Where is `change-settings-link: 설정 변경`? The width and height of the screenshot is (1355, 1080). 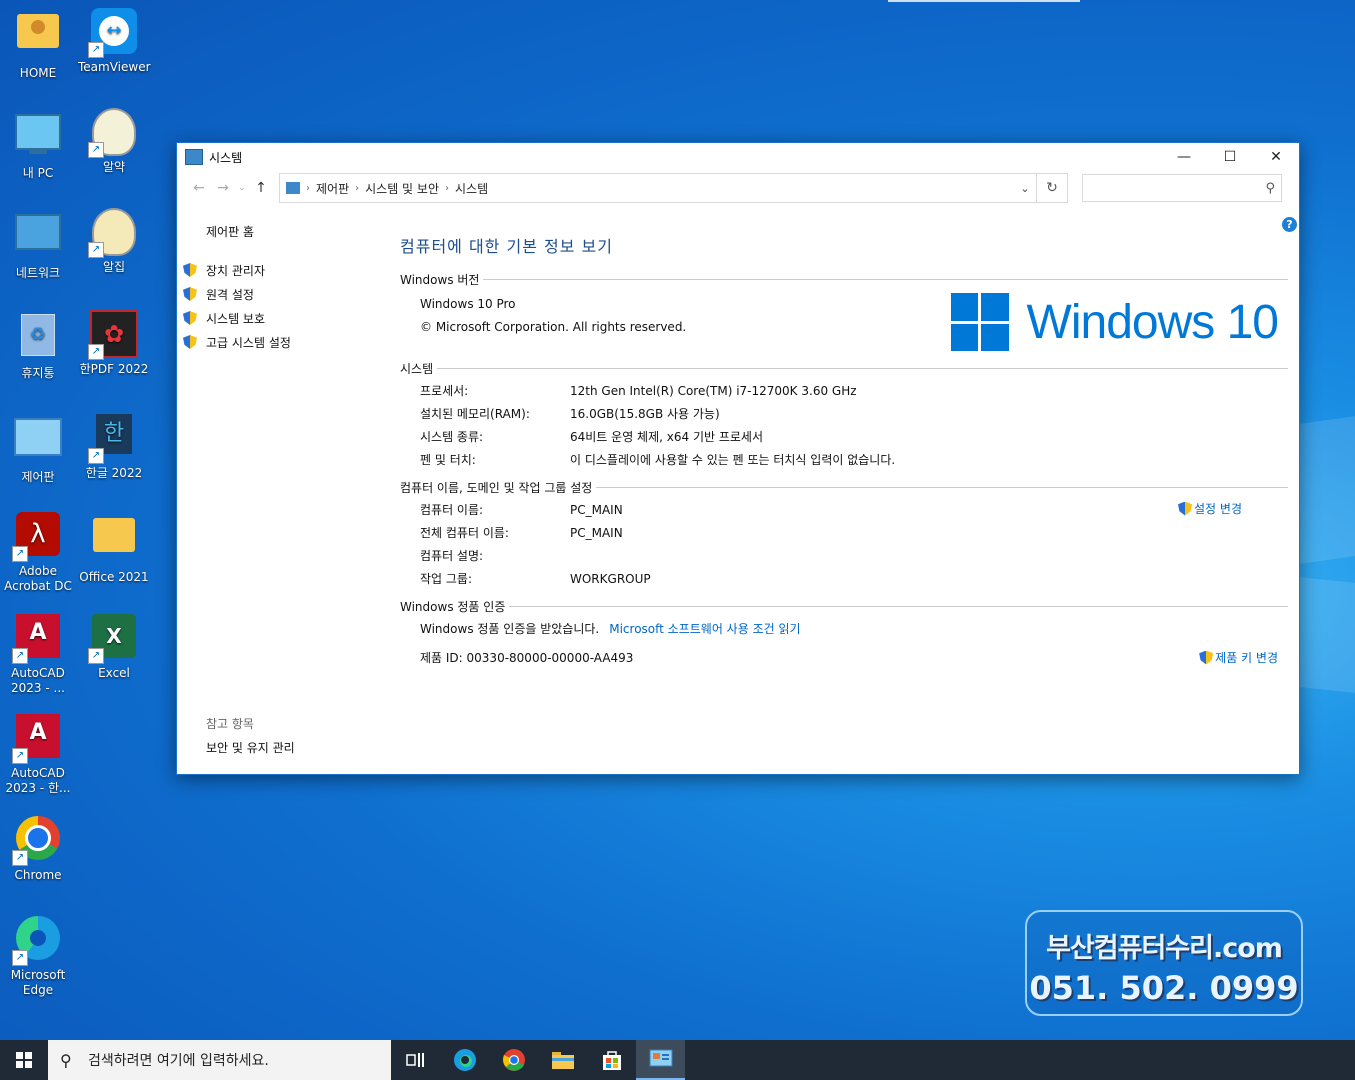
change-settings-link: 설정 변경 is located at coordinates (1210, 508).